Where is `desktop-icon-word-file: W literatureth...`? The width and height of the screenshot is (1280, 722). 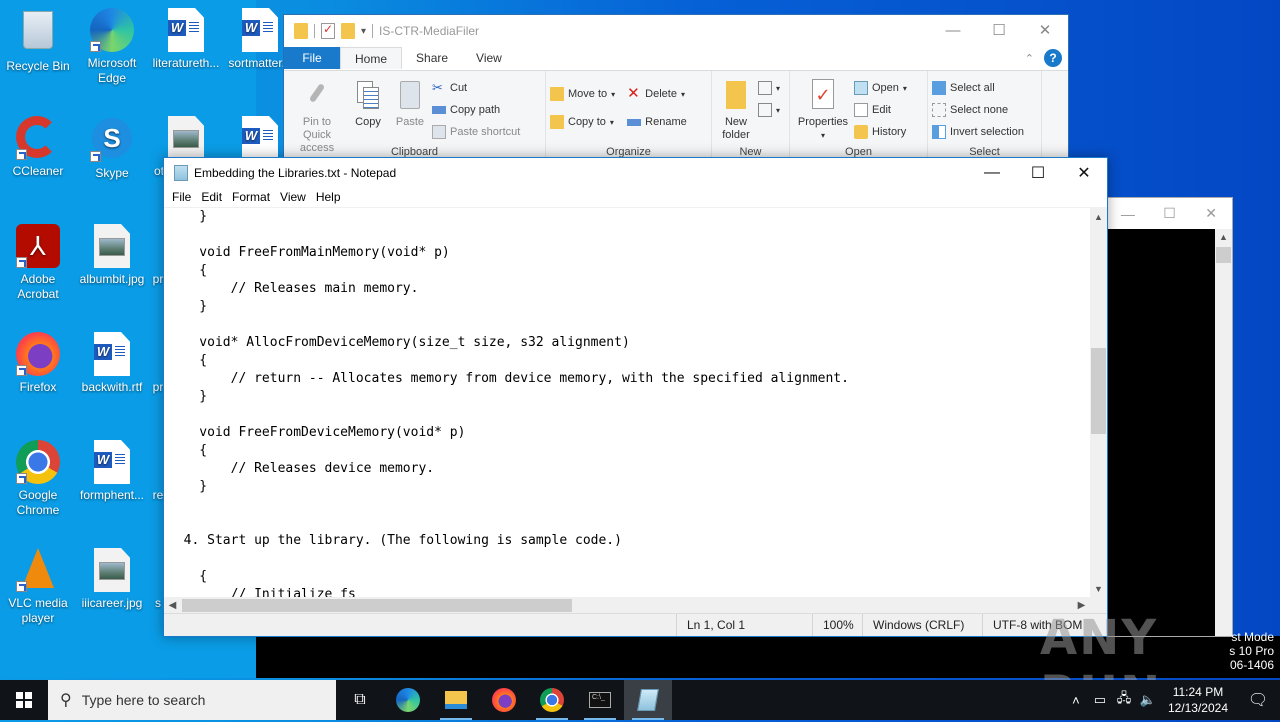
desktop-icon-word-file: W literatureth... is located at coordinates (186, 39).